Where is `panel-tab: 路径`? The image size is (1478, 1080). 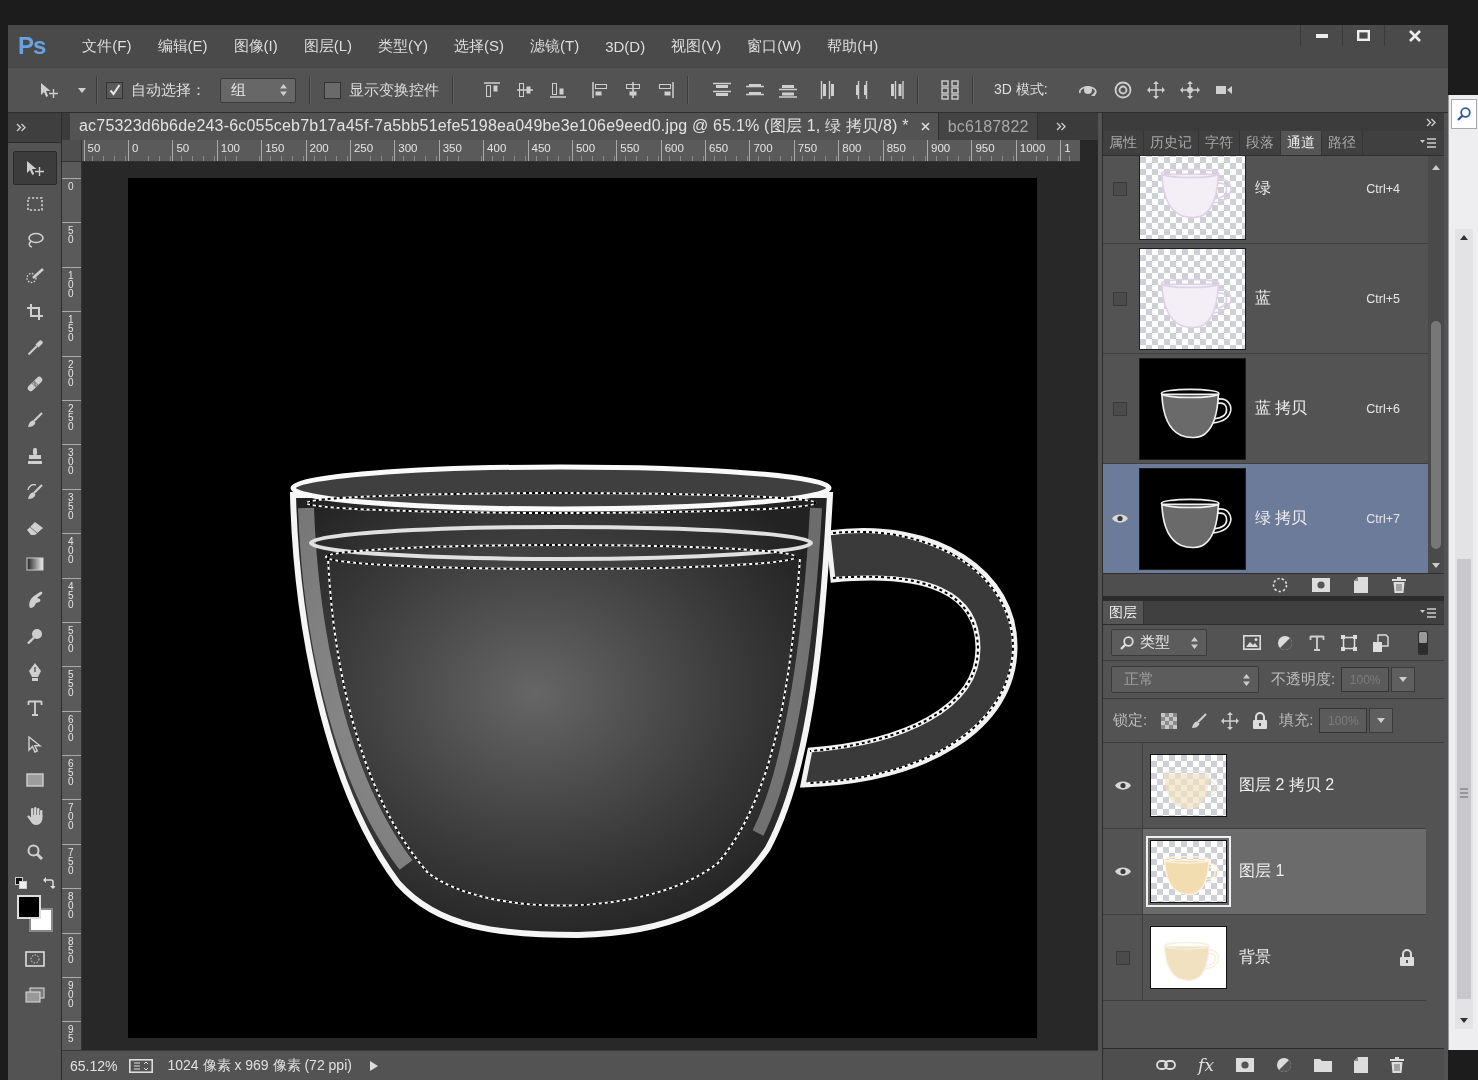 panel-tab: 路径 is located at coordinates (1342, 143).